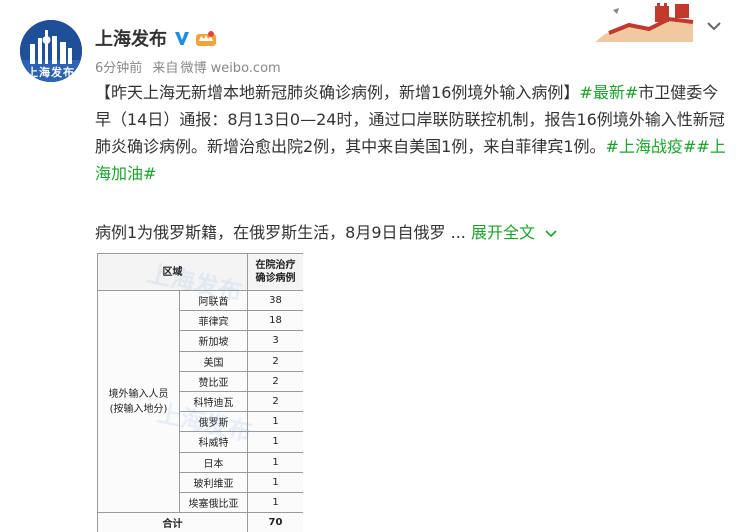 The width and height of the screenshot is (745, 532). Describe the element at coordinates (213, 502) in the screenshot. I see `table-country-cell: 埃塞俄比亚` at that location.